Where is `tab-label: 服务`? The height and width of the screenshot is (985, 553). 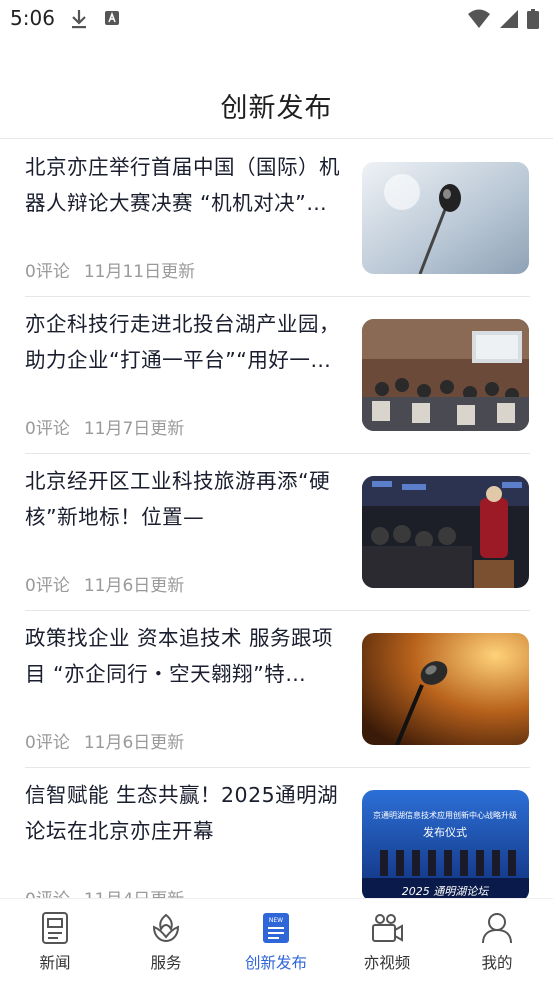
tab-label: 服务 is located at coordinates (166, 963).